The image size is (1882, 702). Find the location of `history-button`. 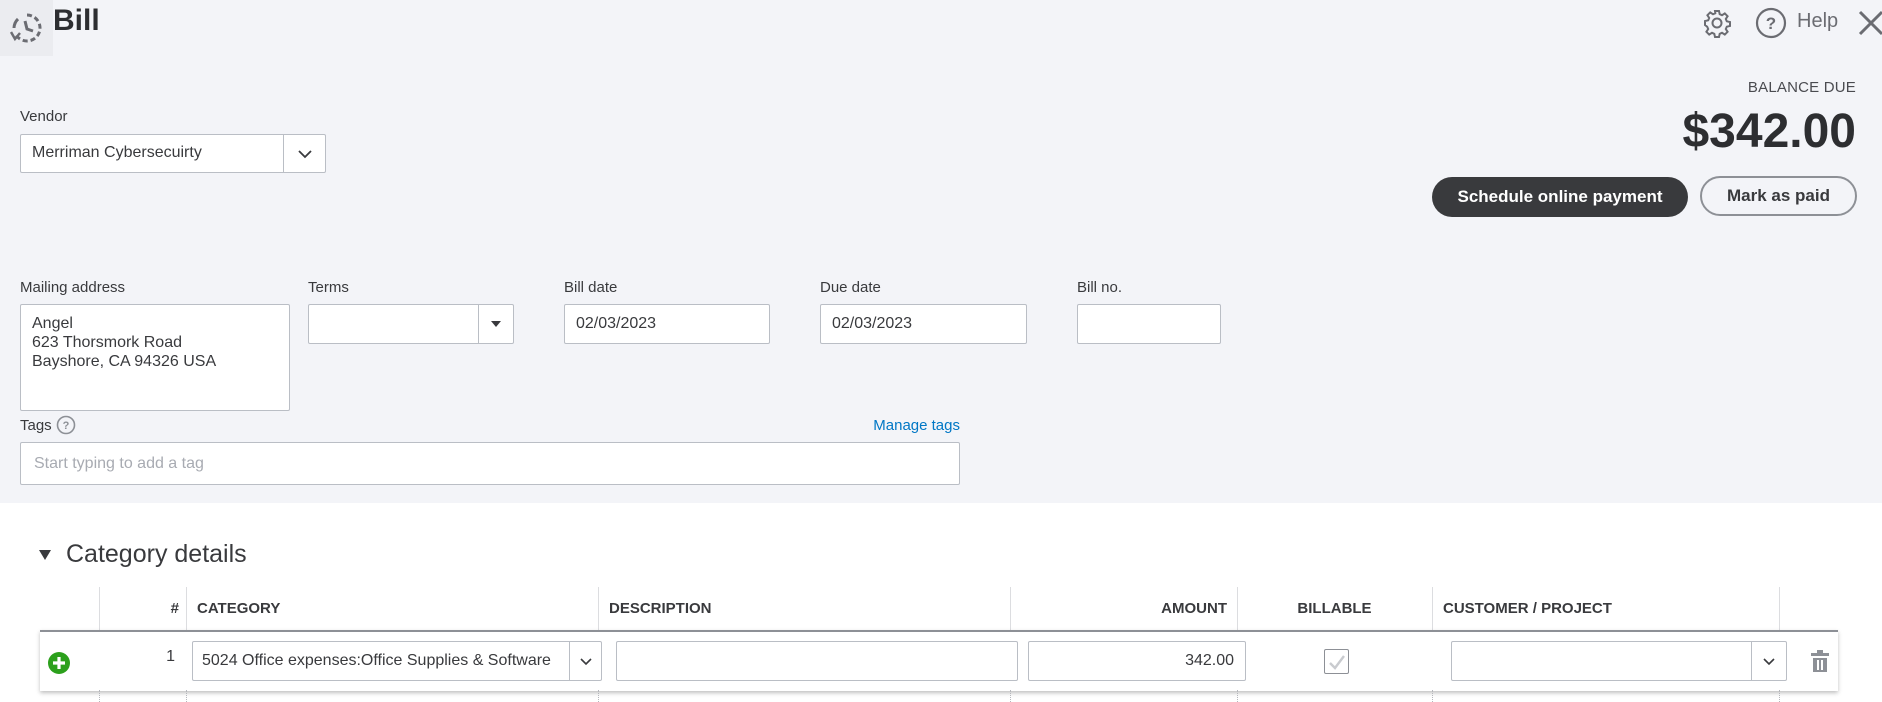

history-button is located at coordinates (26, 28).